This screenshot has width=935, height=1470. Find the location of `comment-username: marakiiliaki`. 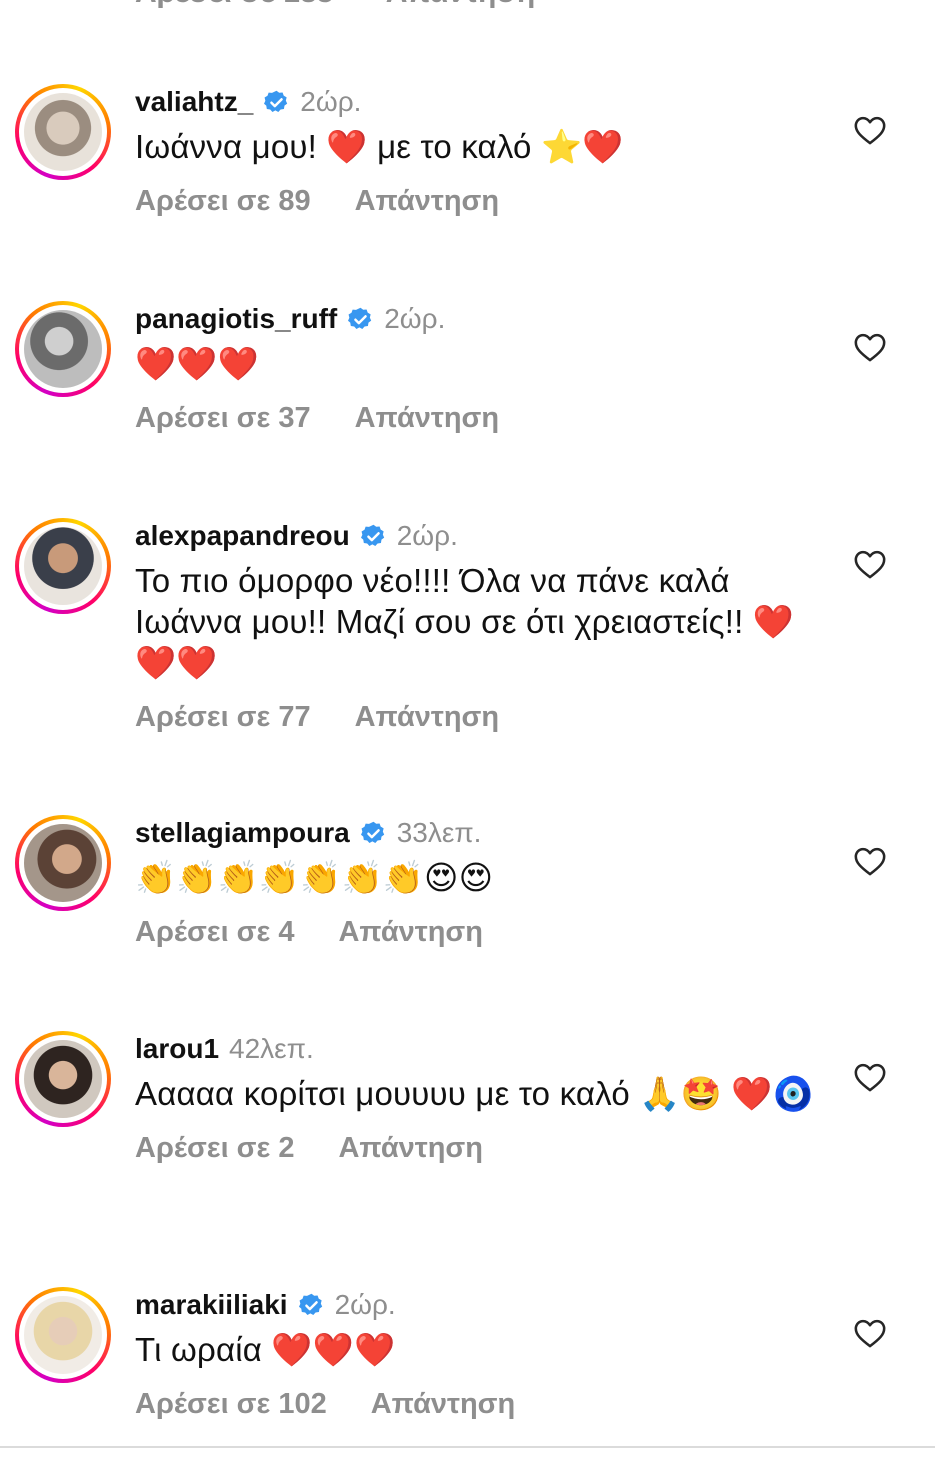

comment-username: marakiiliaki is located at coordinates (211, 1305).